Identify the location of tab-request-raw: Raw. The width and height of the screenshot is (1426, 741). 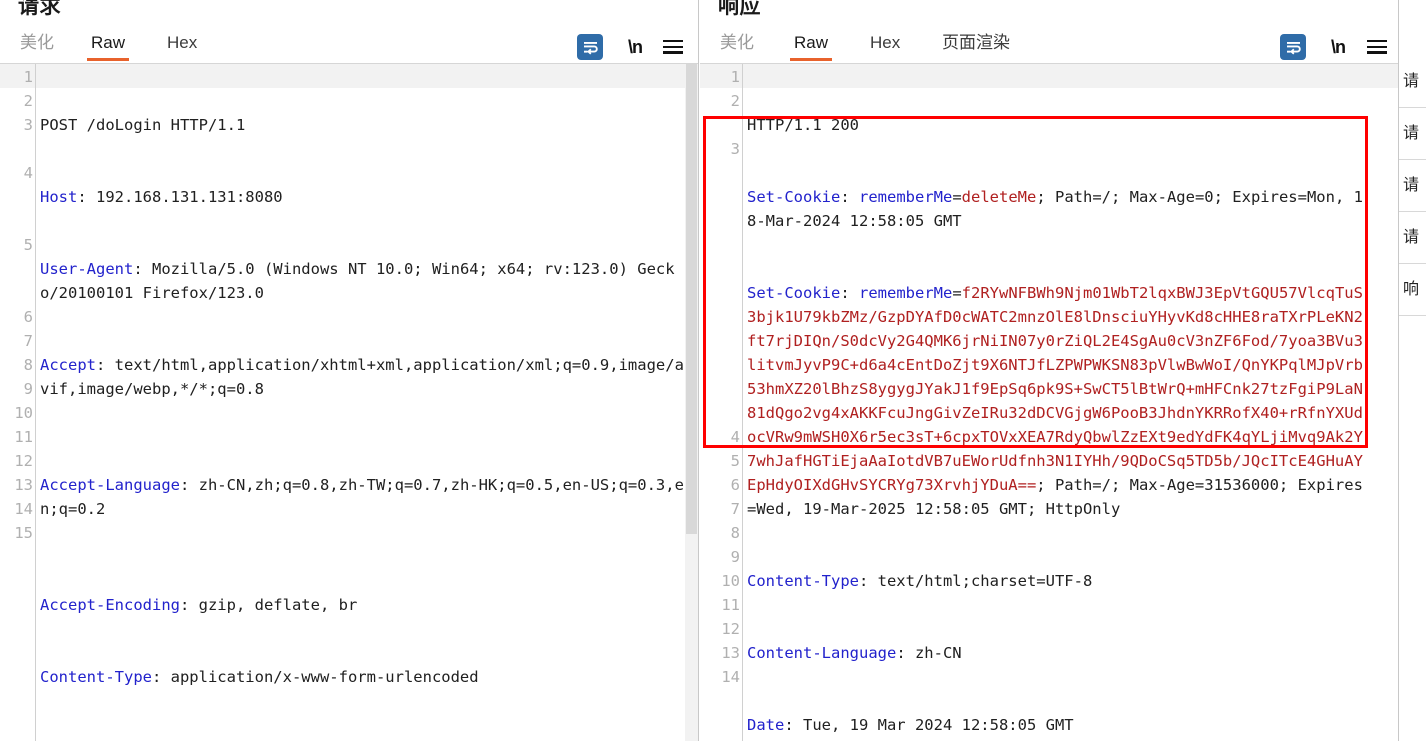
(108, 45).